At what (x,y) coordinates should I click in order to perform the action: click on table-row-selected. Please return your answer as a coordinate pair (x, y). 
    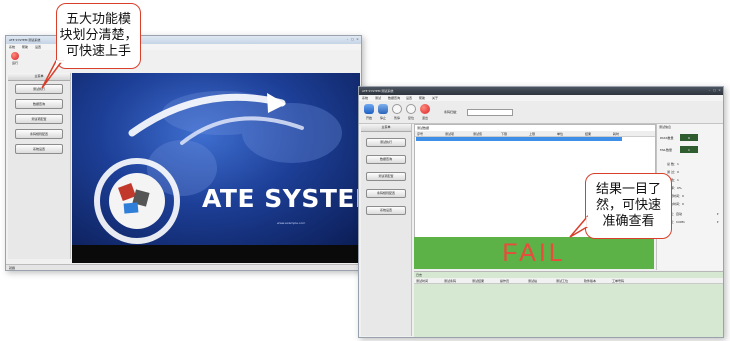
    Looking at the image, I should click on (519, 139).